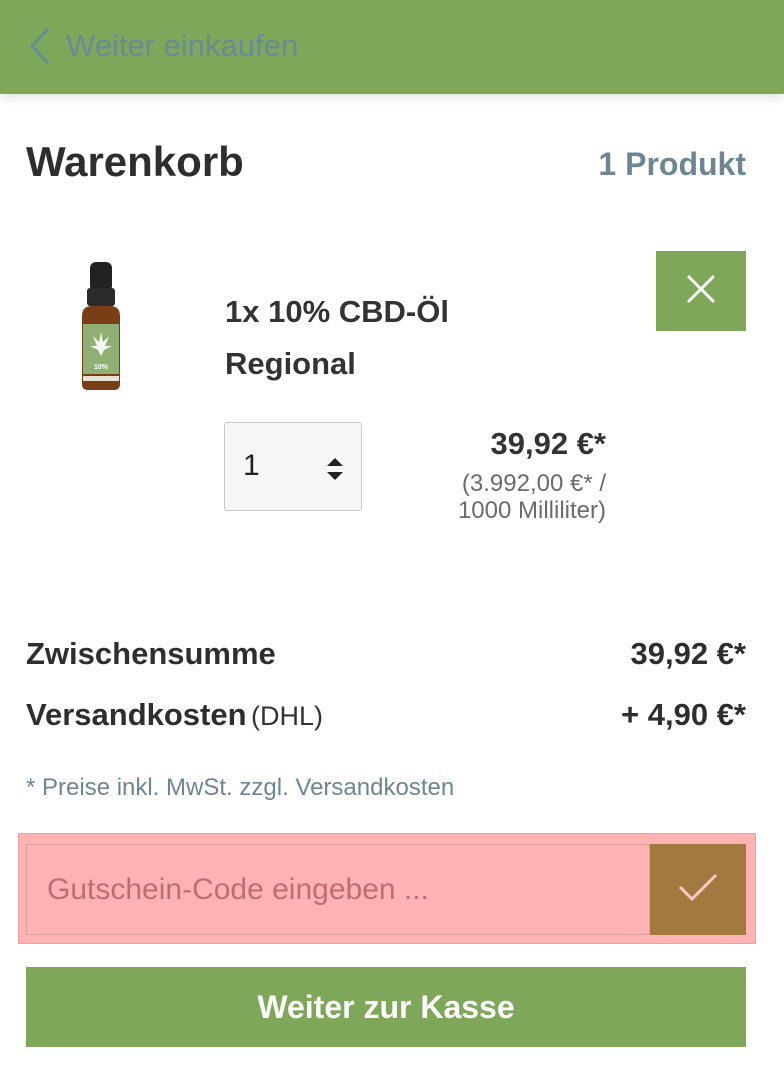 This screenshot has width=784, height=1077. Describe the element at coordinates (338, 889) in the screenshot. I see `voucher-code-input` at that location.